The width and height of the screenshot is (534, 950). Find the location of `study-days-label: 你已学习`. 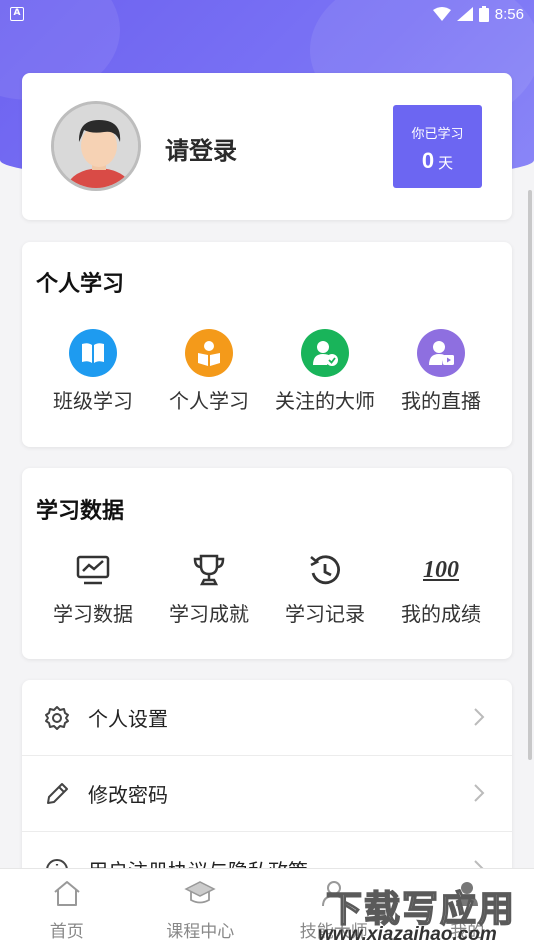

study-days-label: 你已学习 is located at coordinates (437, 134).